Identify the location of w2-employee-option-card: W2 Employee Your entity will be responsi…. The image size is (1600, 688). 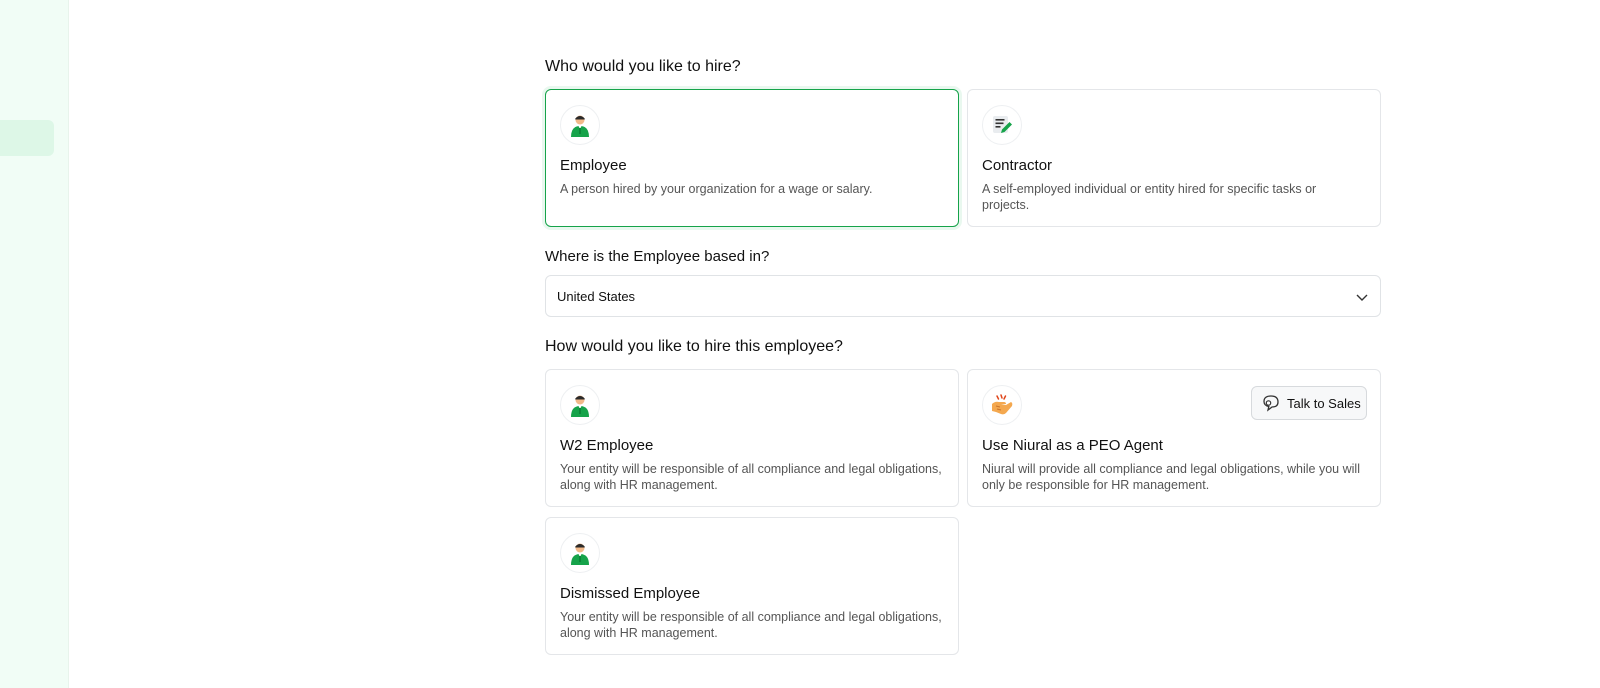
(752, 438).